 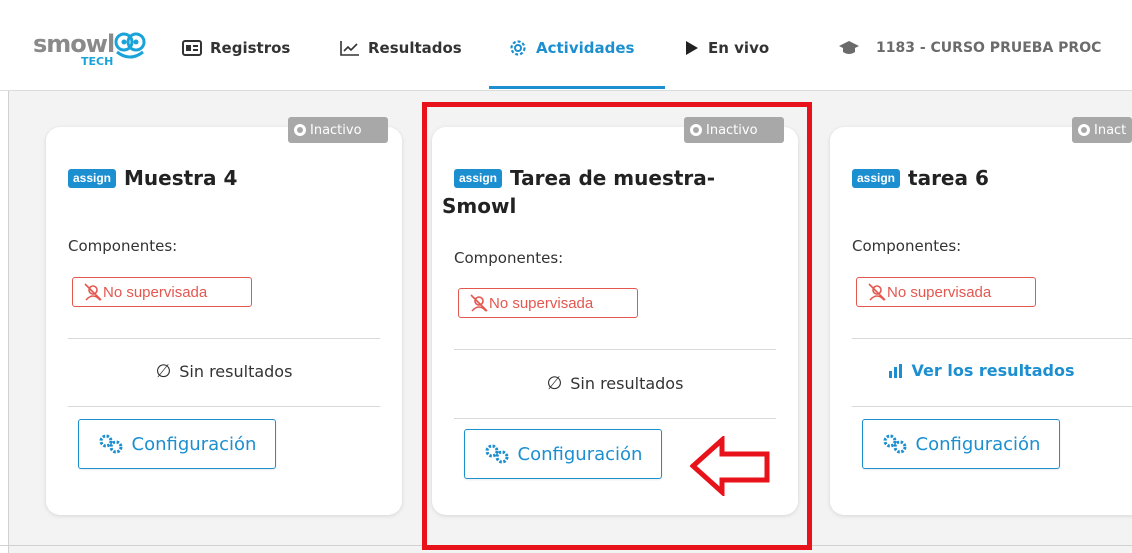 I want to click on nav-registros: Registros, so click(x=236, y=48).